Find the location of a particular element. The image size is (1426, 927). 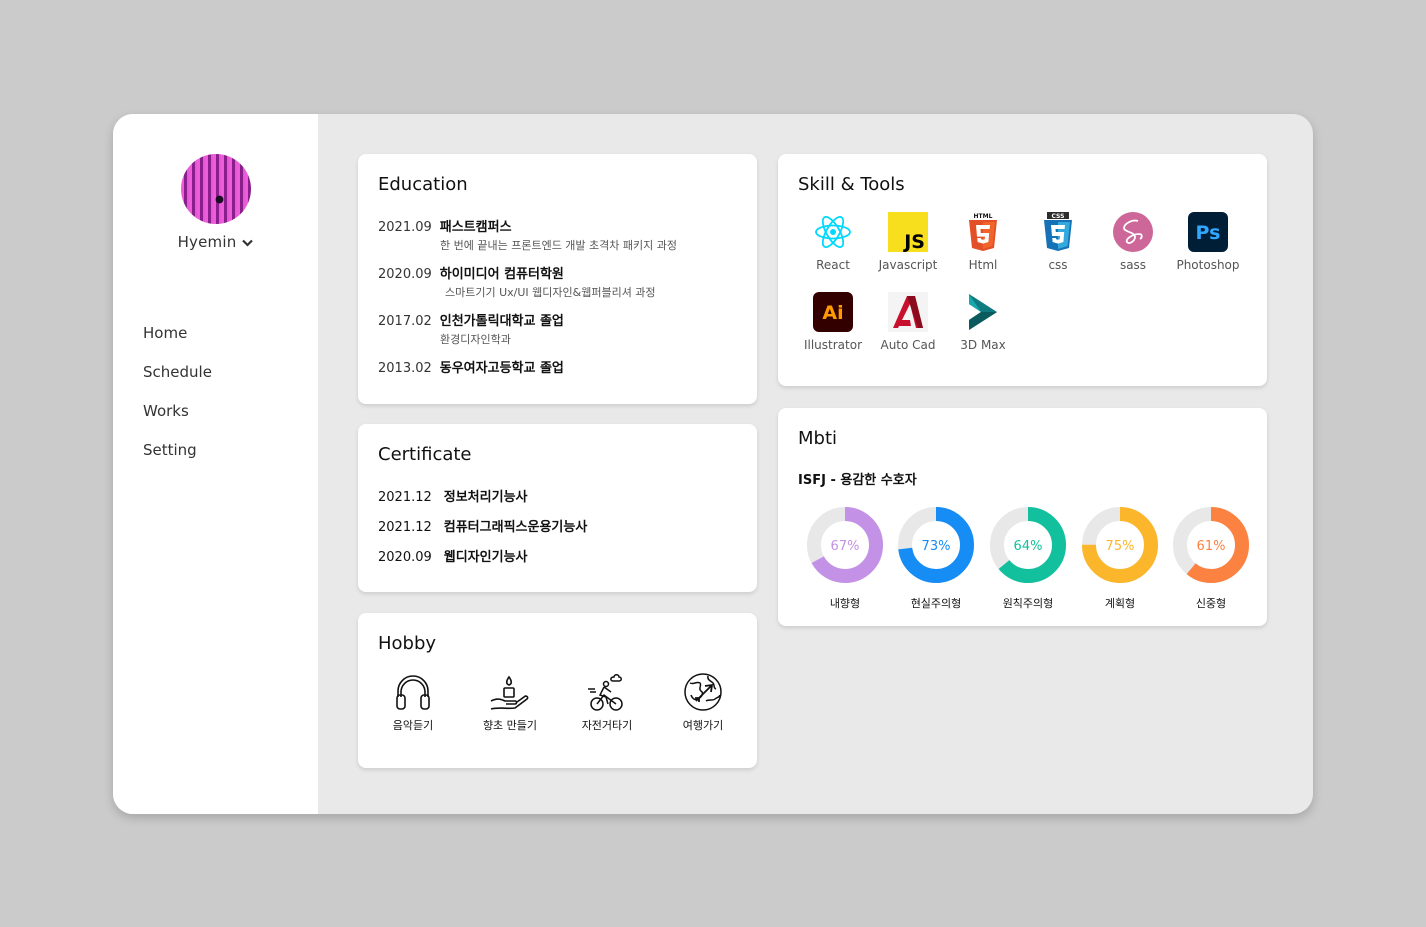

donut-chart: 64% is located at coordinates (1028, 545).